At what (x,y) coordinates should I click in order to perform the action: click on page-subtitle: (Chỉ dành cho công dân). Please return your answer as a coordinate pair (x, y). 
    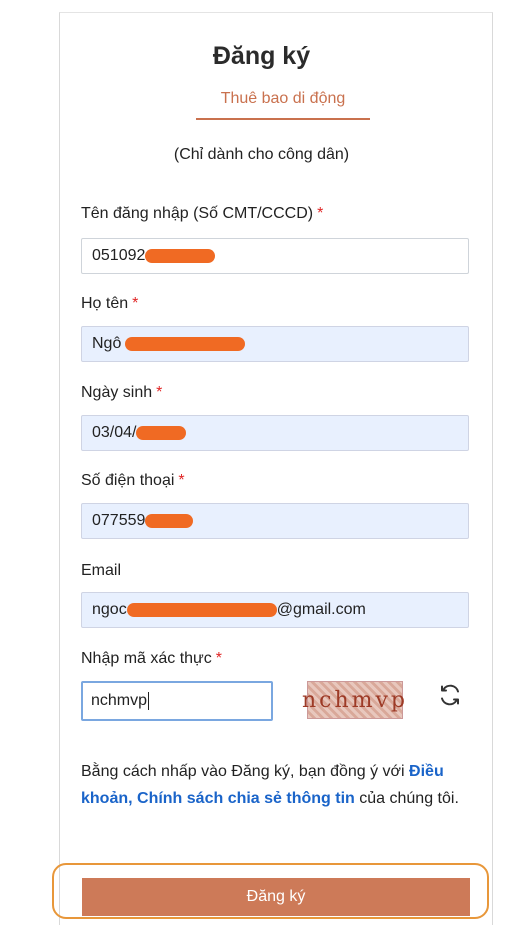
    Looking at the image, I should click on (261, 154).